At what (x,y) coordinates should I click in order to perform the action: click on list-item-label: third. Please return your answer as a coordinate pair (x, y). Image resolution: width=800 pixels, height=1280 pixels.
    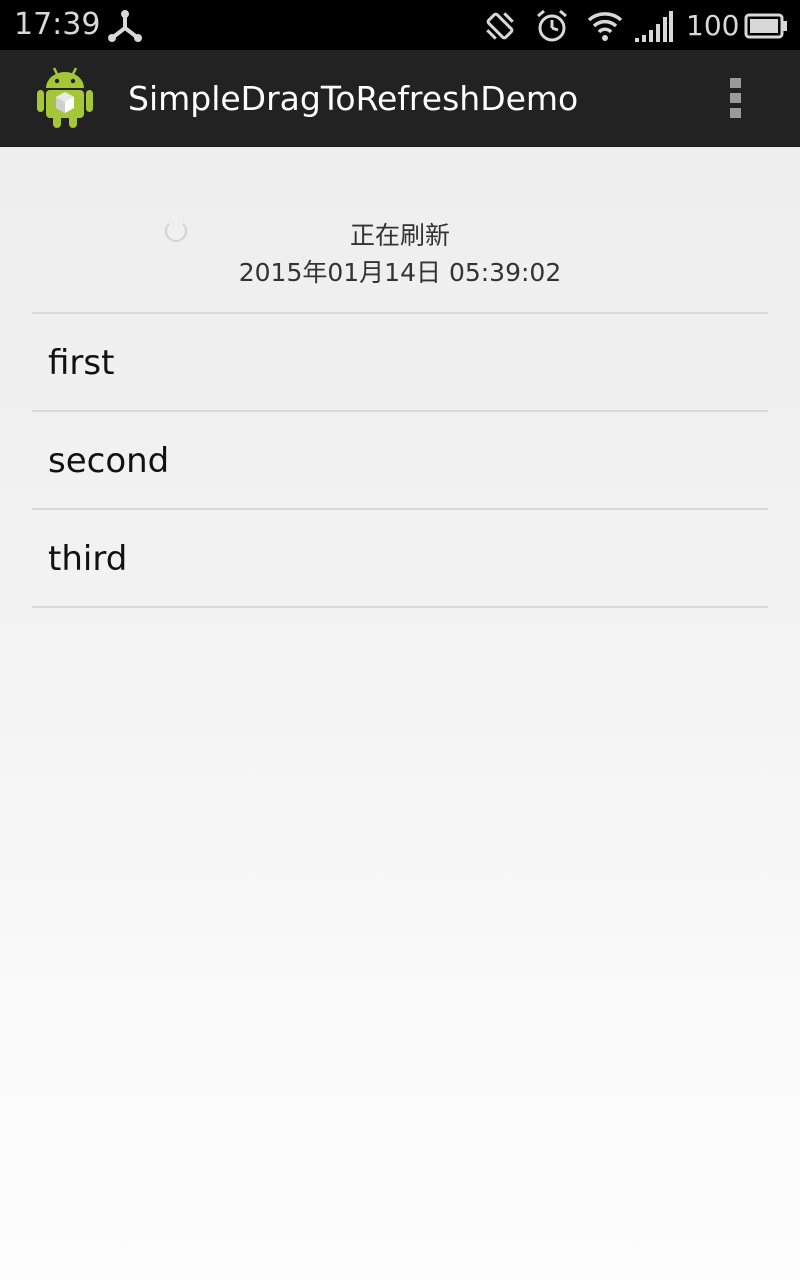
    Looking at the image, I should click on (88, 559).